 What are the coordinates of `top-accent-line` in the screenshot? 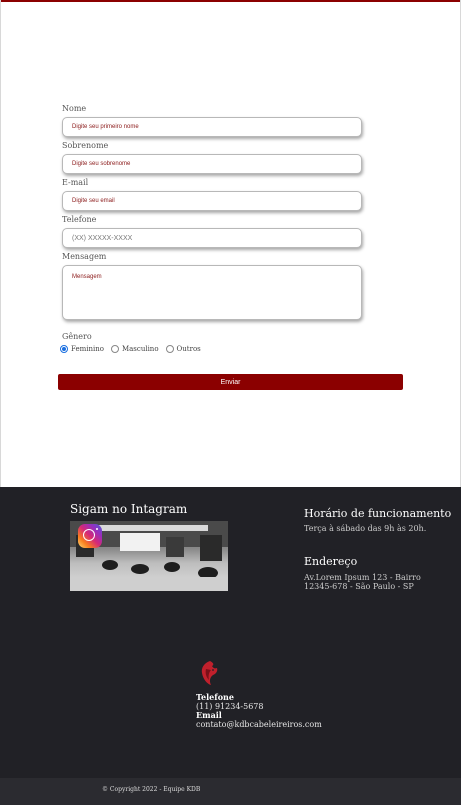 It's located at (230, 1).